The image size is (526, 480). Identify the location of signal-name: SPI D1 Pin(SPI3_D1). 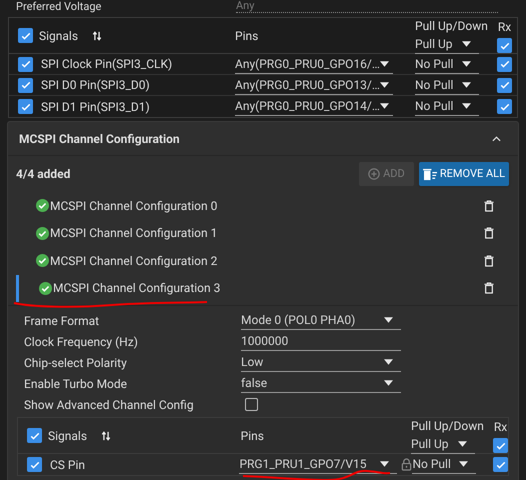
(95, 107).